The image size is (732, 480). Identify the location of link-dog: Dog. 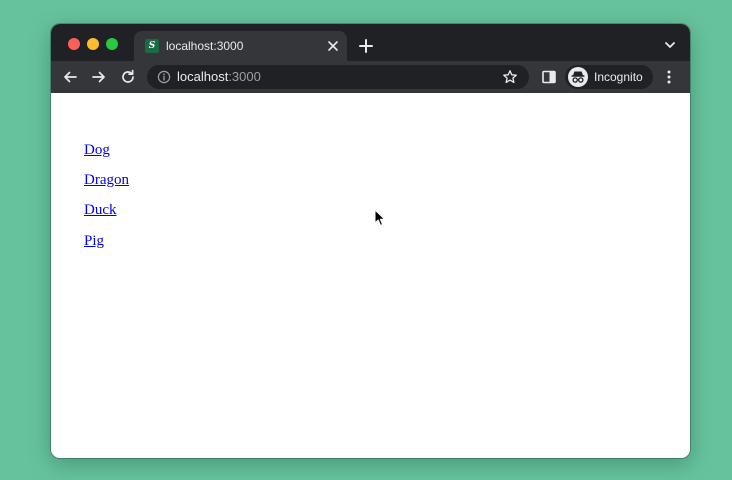
(97, 150).